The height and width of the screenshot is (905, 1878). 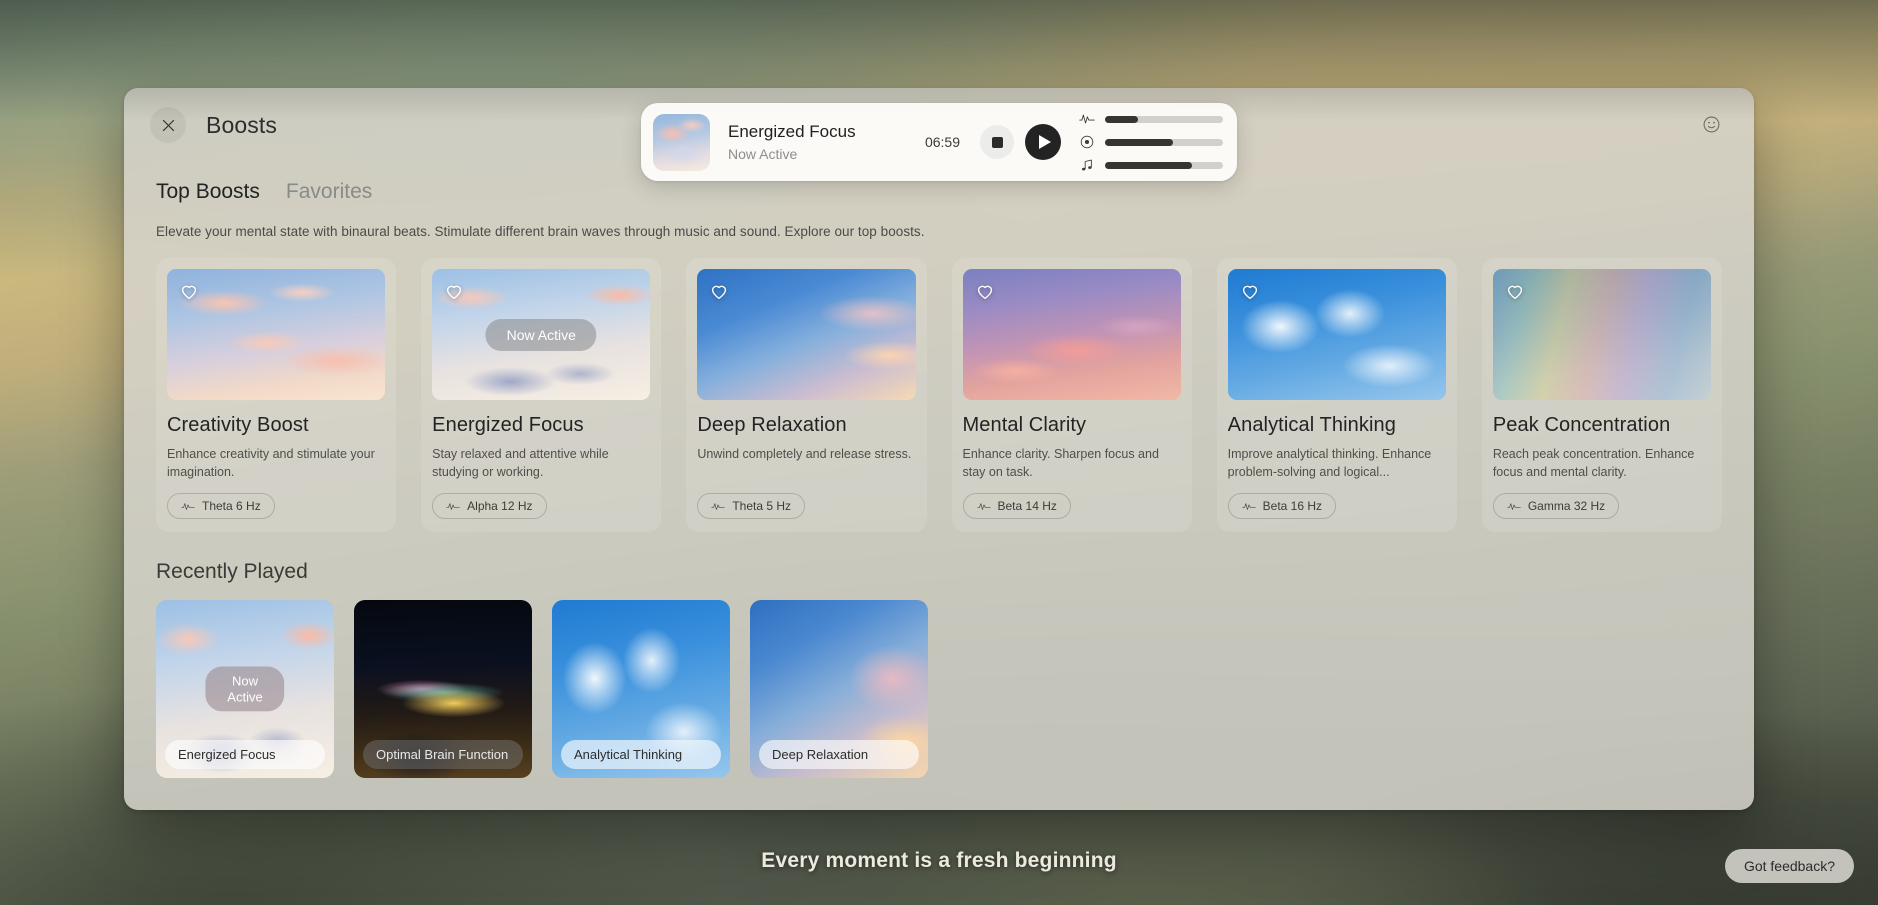 What do you see at coordinates (443, 689) in the screenshot?
I see `recent-item: Optimal Brain Function` at bounding box center [443, 689].